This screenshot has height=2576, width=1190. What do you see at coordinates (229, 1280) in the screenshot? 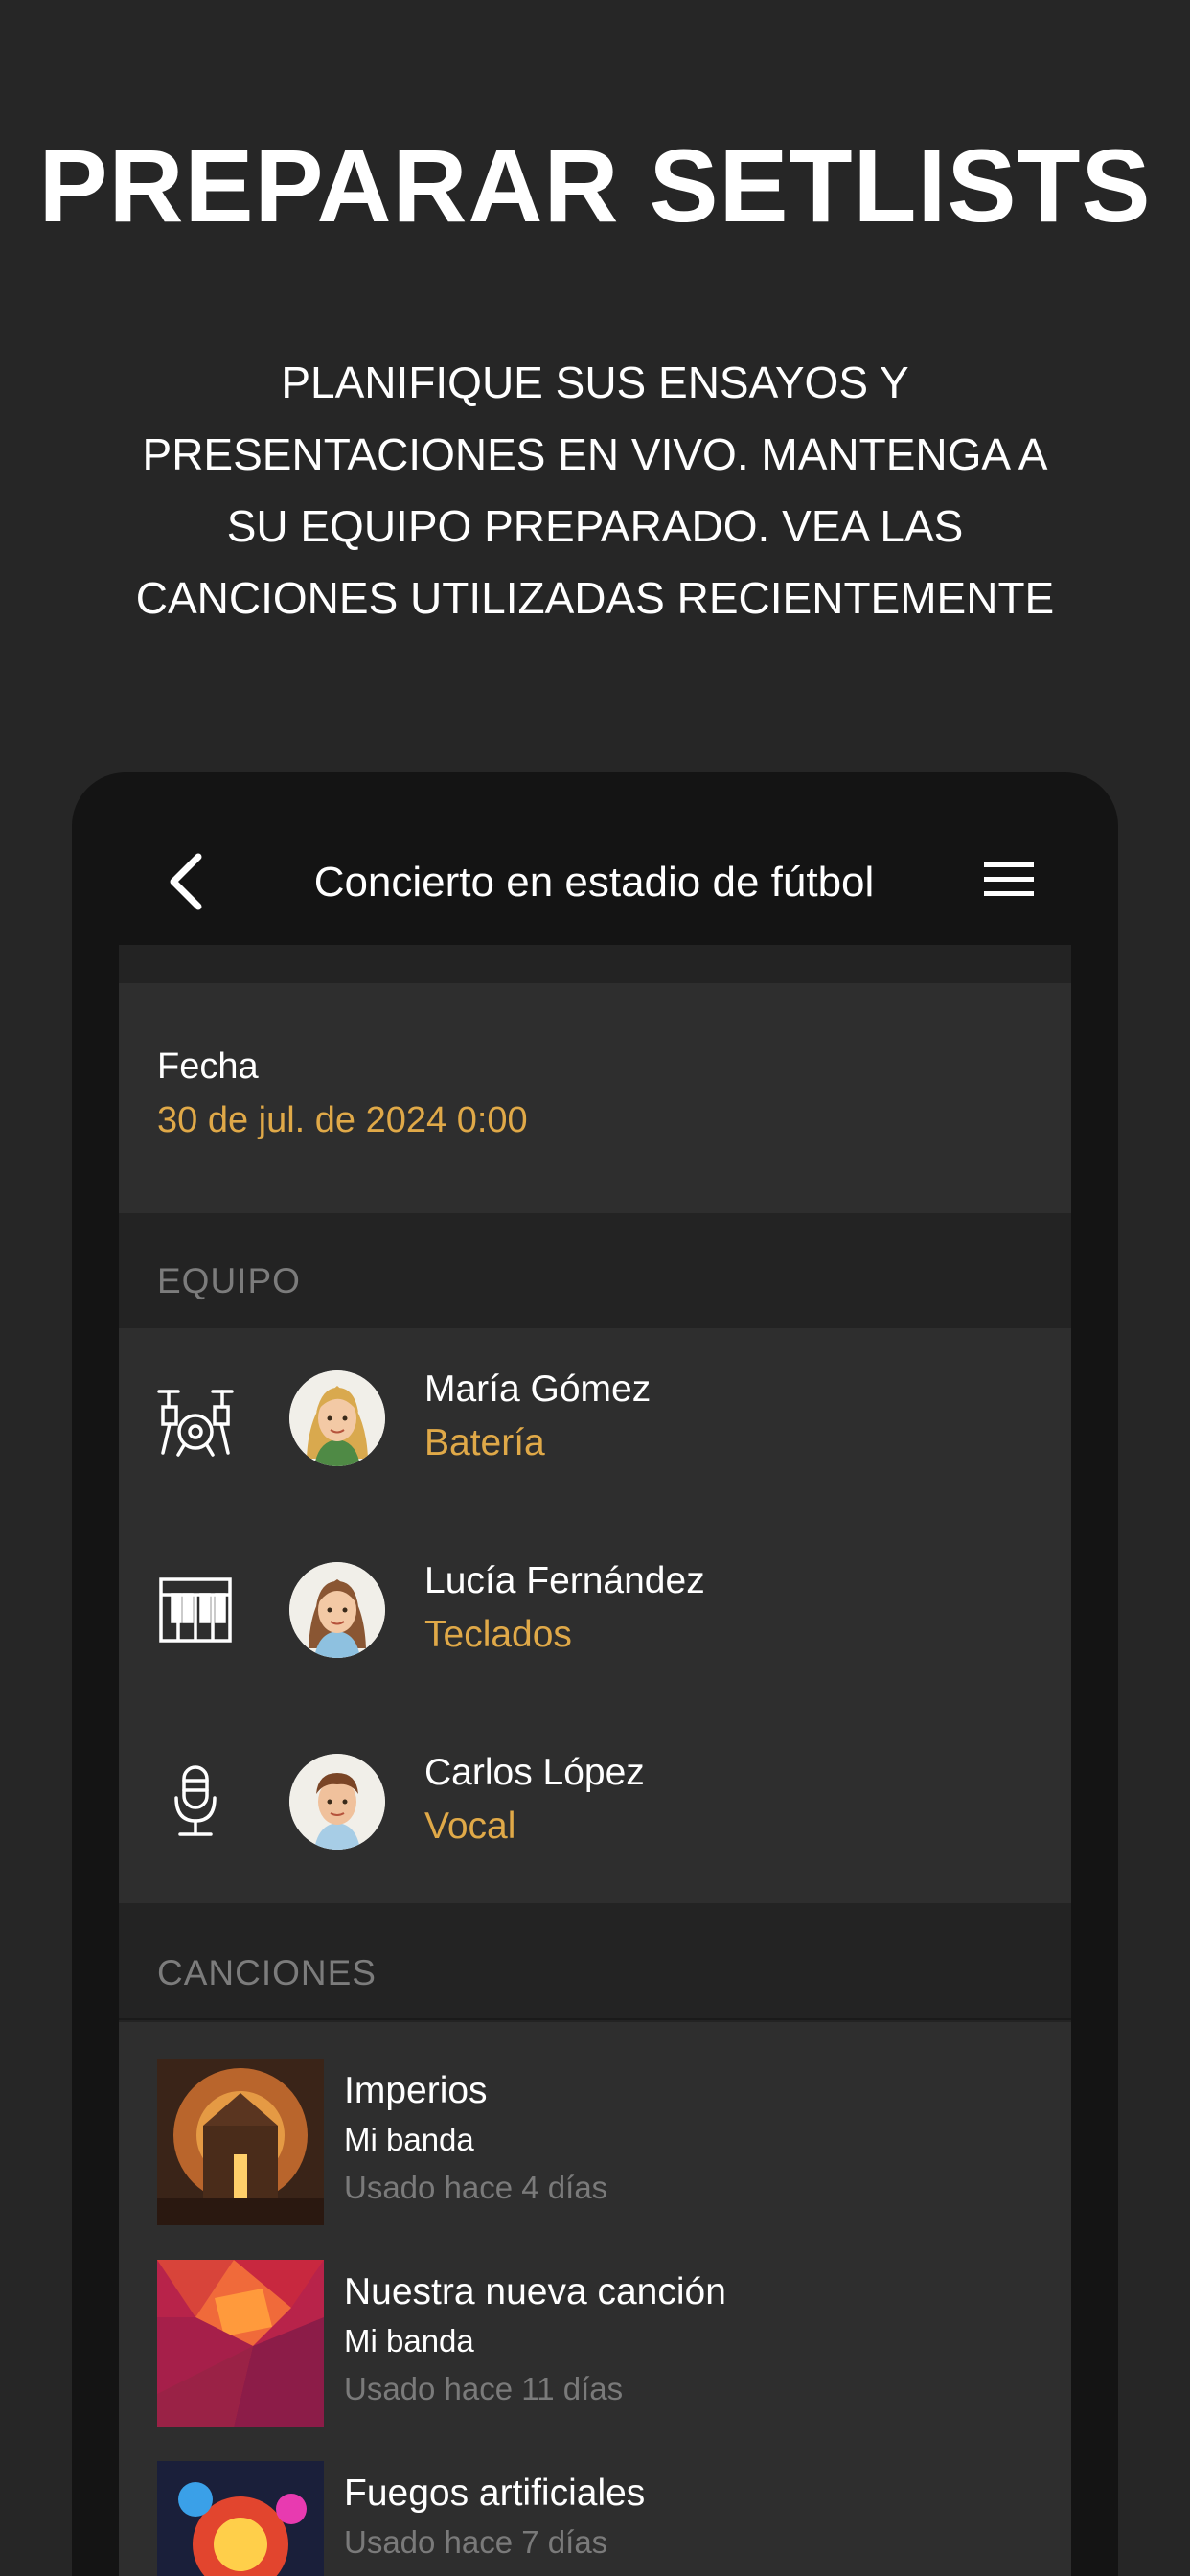
I see `team-section-title: EQUIPO` at bounding box center [229, 1280].